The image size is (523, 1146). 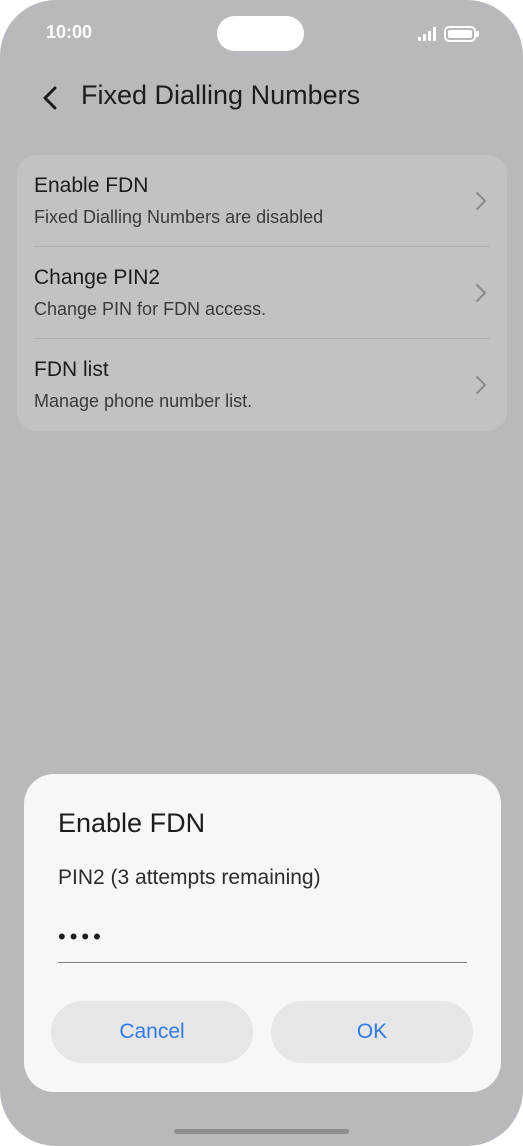 What do you see at coordinates (372, 1032) in the screenshot?
I see `ok-button: OK` at bounding box center [372, 1032].